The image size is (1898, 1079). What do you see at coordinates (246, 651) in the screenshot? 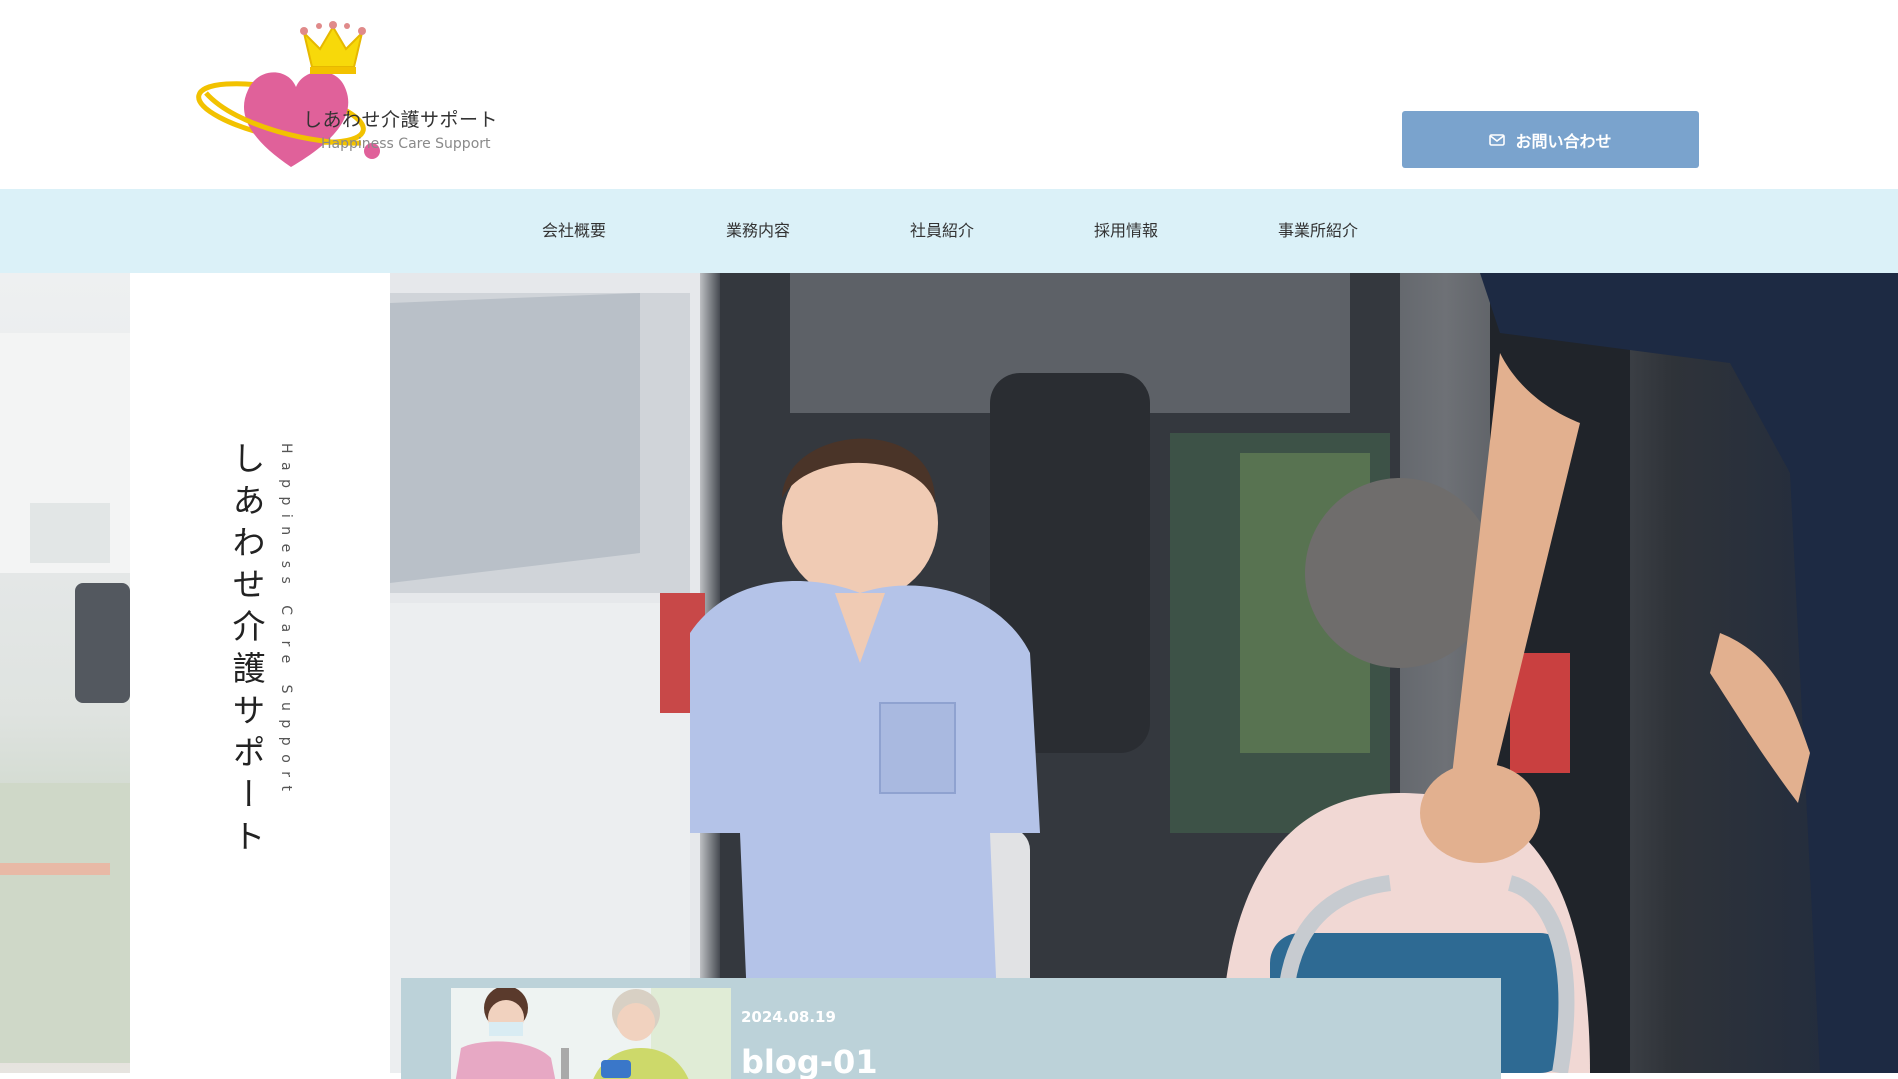
I see `hero-title: しあわせ介護サポート` at bounding box center [246, 651].